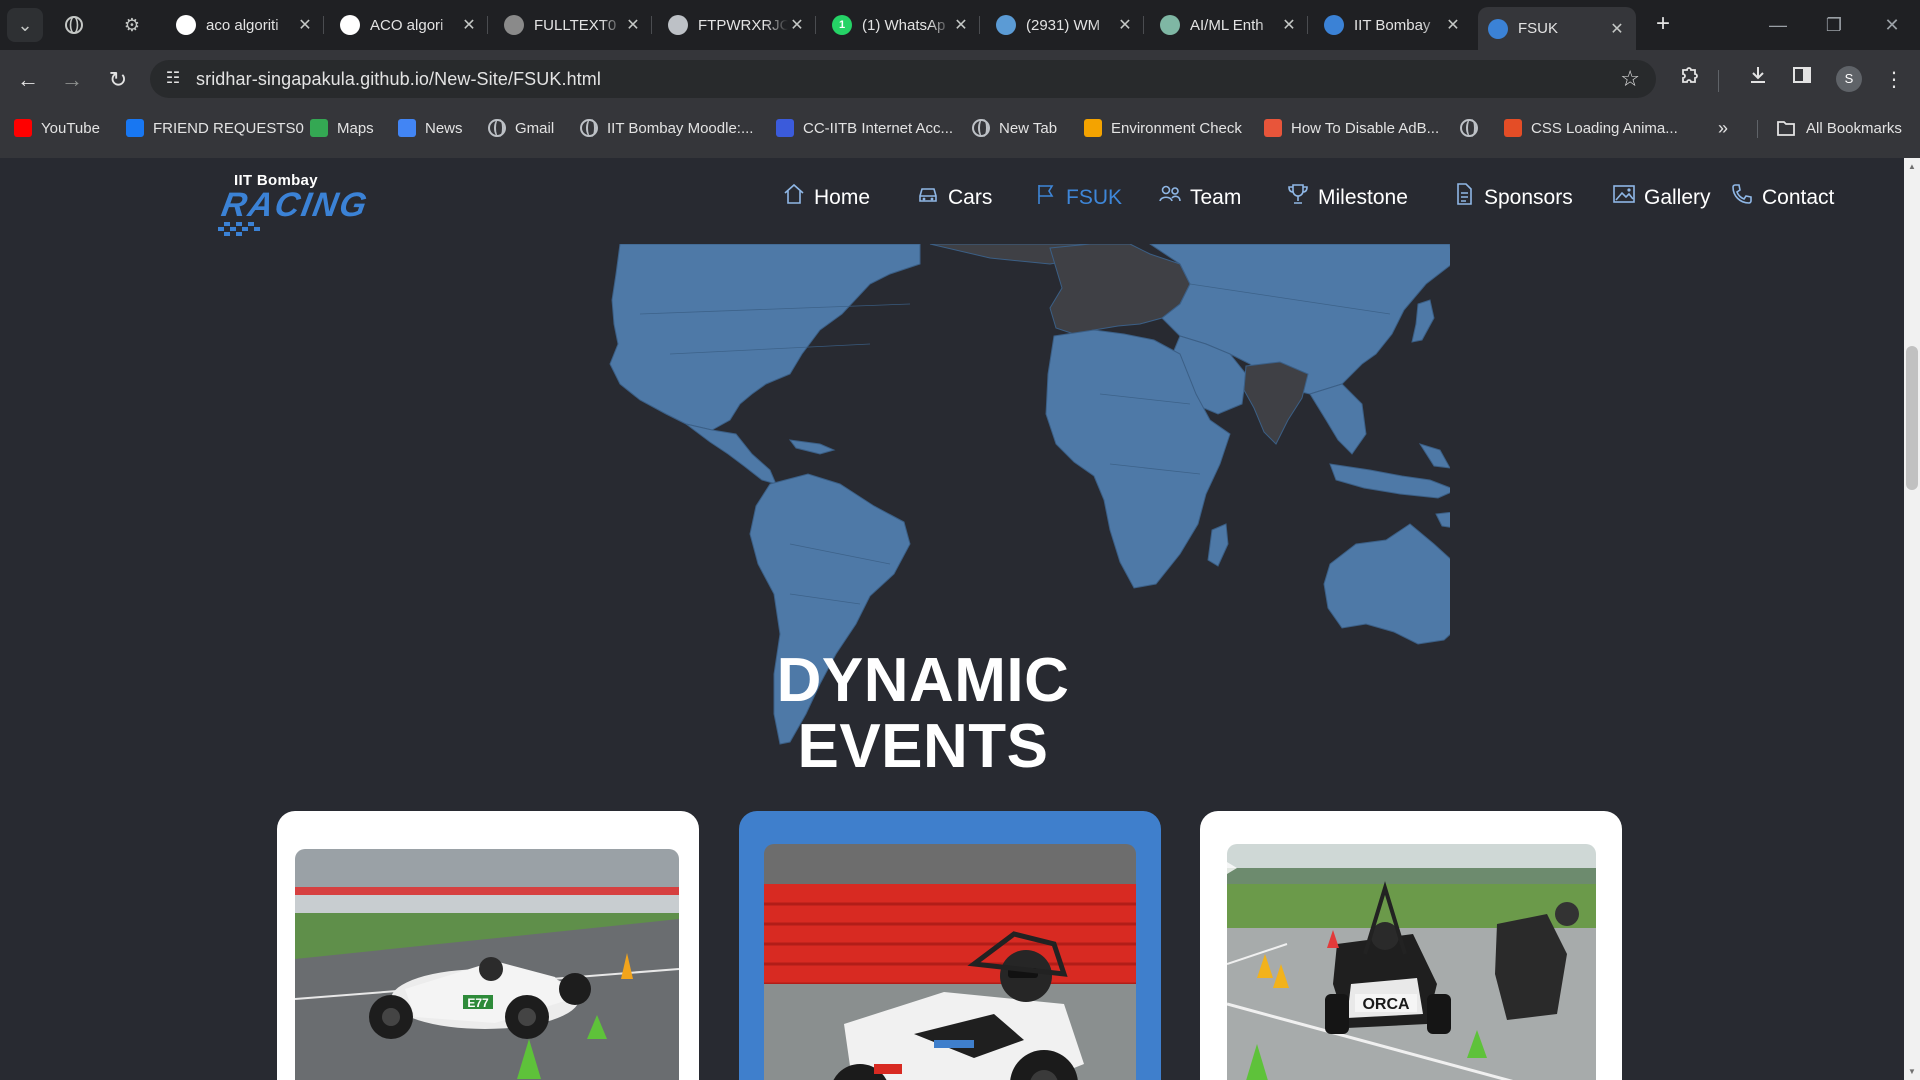  I want to click on bookmark-item-3: Maps, so click(342, 128).